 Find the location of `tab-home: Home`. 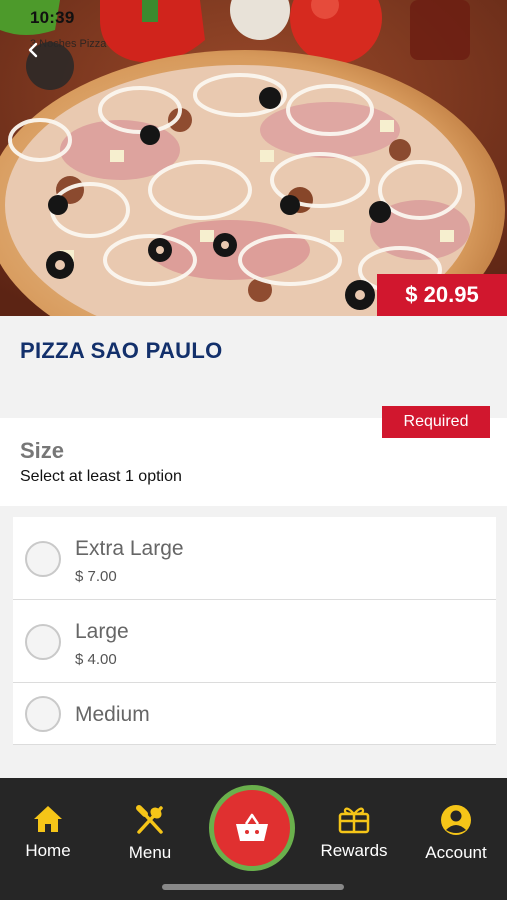

tab-home: Home is located at coordinates (48, 832).